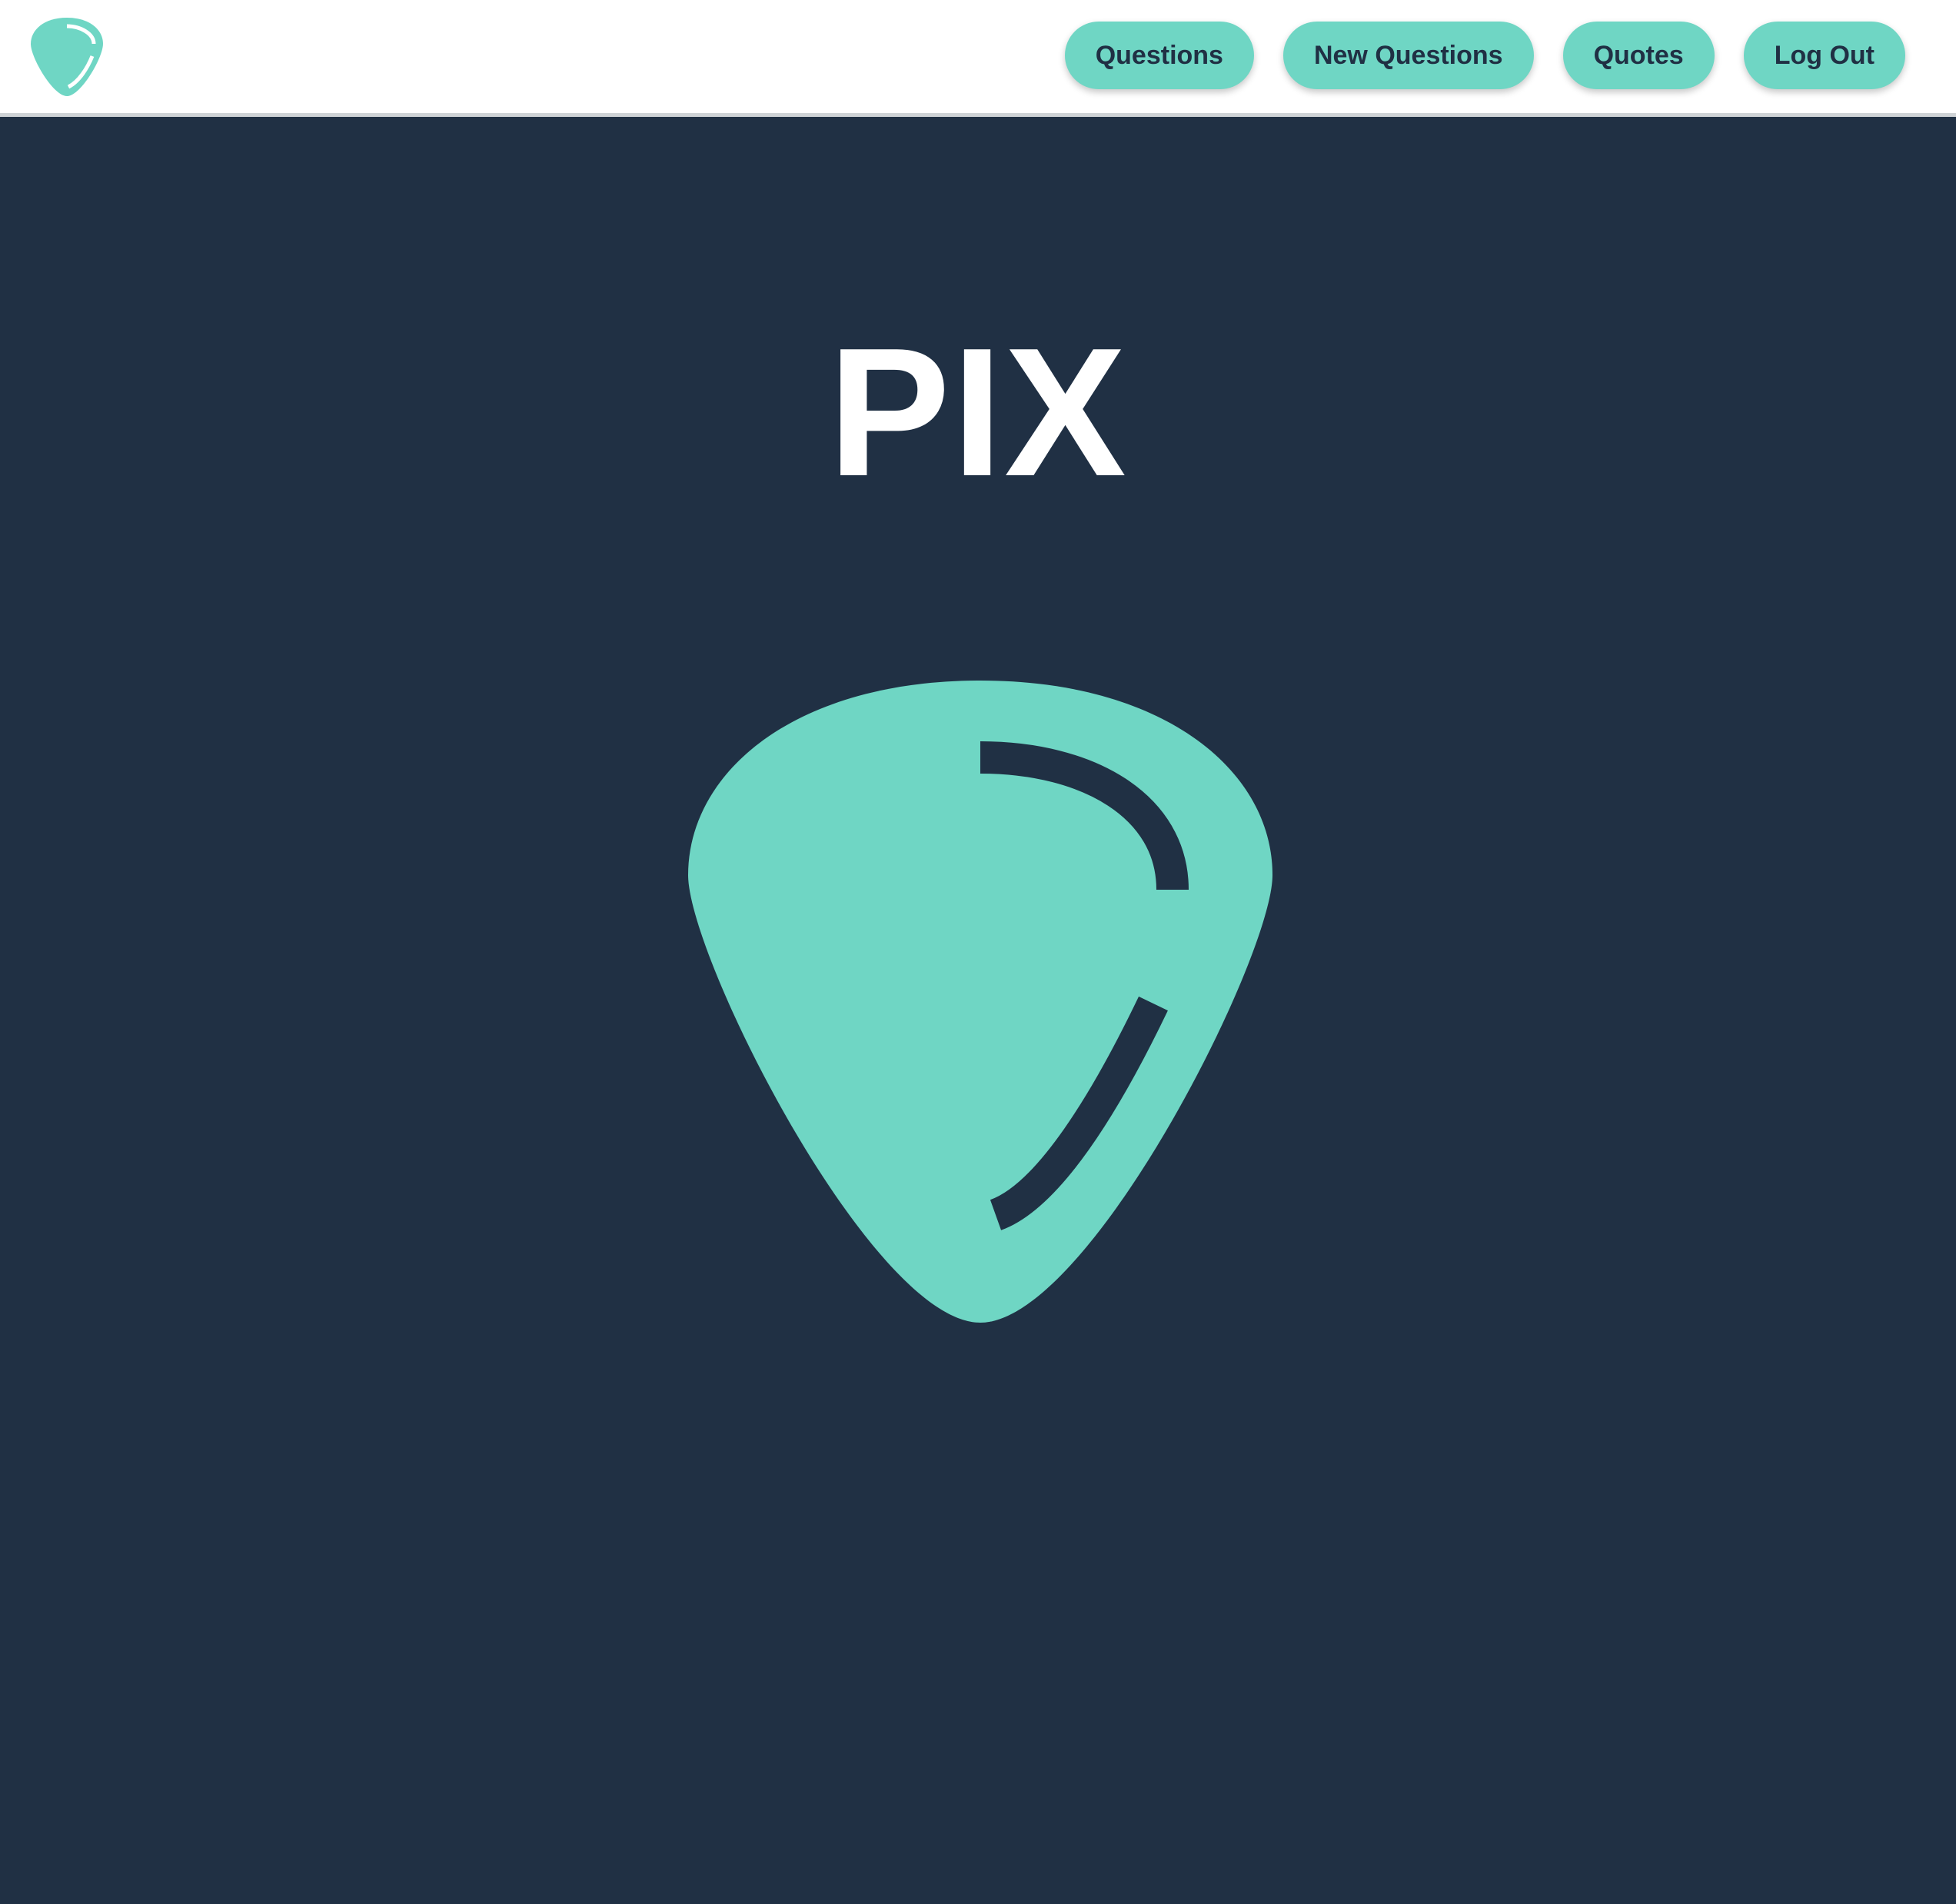  Describe the element at coordinates (1824, 55) in the screenshot. I see `log-out-button: Log Out` at that location.